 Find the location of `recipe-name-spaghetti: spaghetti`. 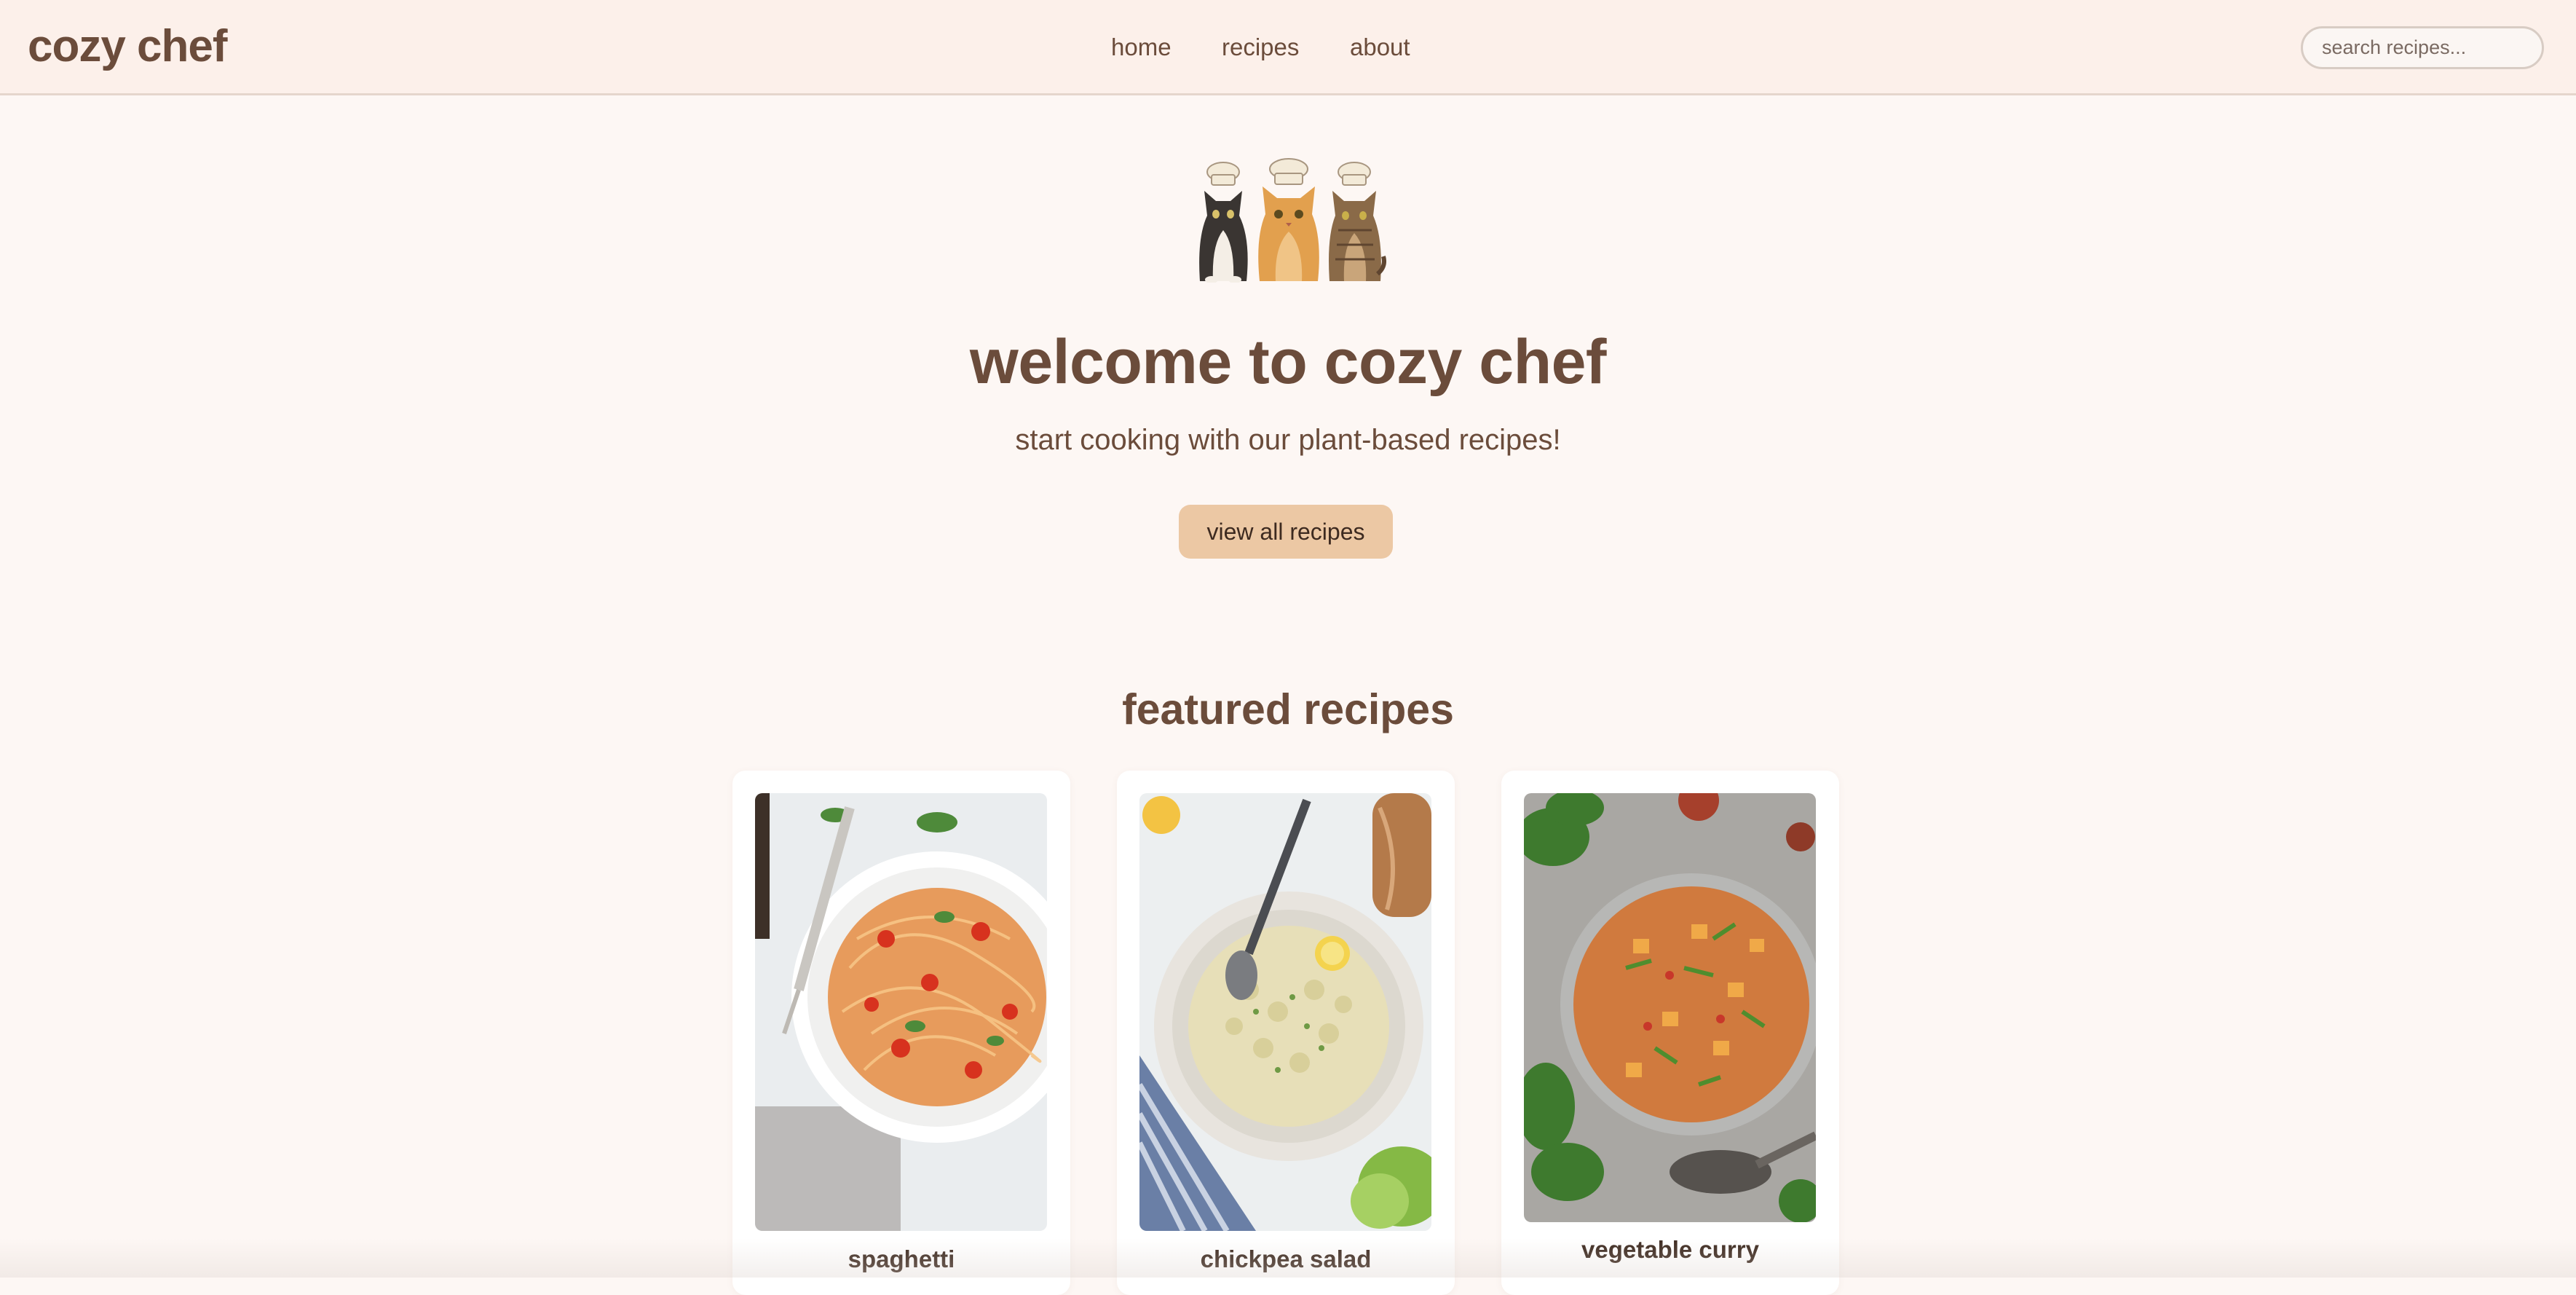

recipe-name-spaghetti: spaghetti is located at coordinates (901, 1259).